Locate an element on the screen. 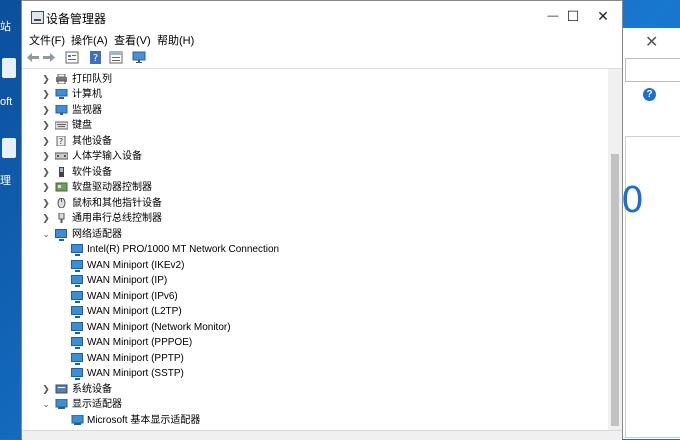  tree-item-label: 计算机 is located at coordinates (87, 94).